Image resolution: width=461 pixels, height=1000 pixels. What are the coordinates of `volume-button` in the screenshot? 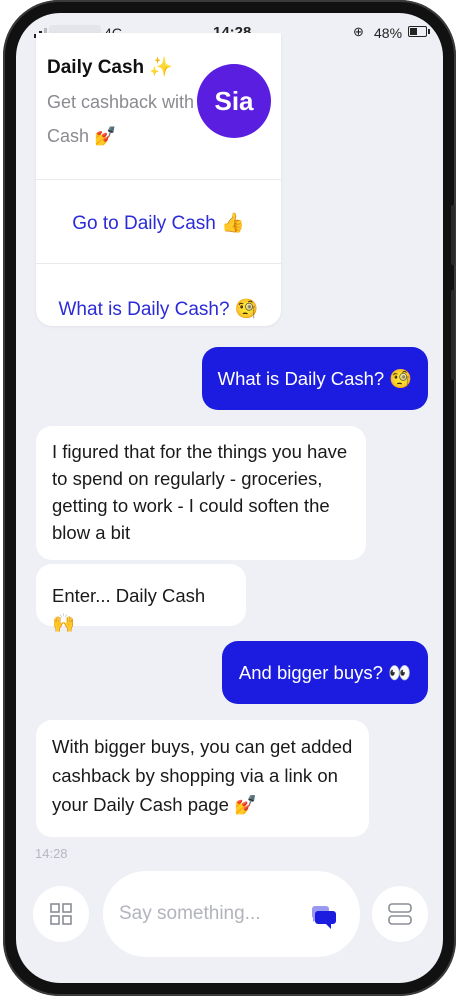 It's located at (453, 235).